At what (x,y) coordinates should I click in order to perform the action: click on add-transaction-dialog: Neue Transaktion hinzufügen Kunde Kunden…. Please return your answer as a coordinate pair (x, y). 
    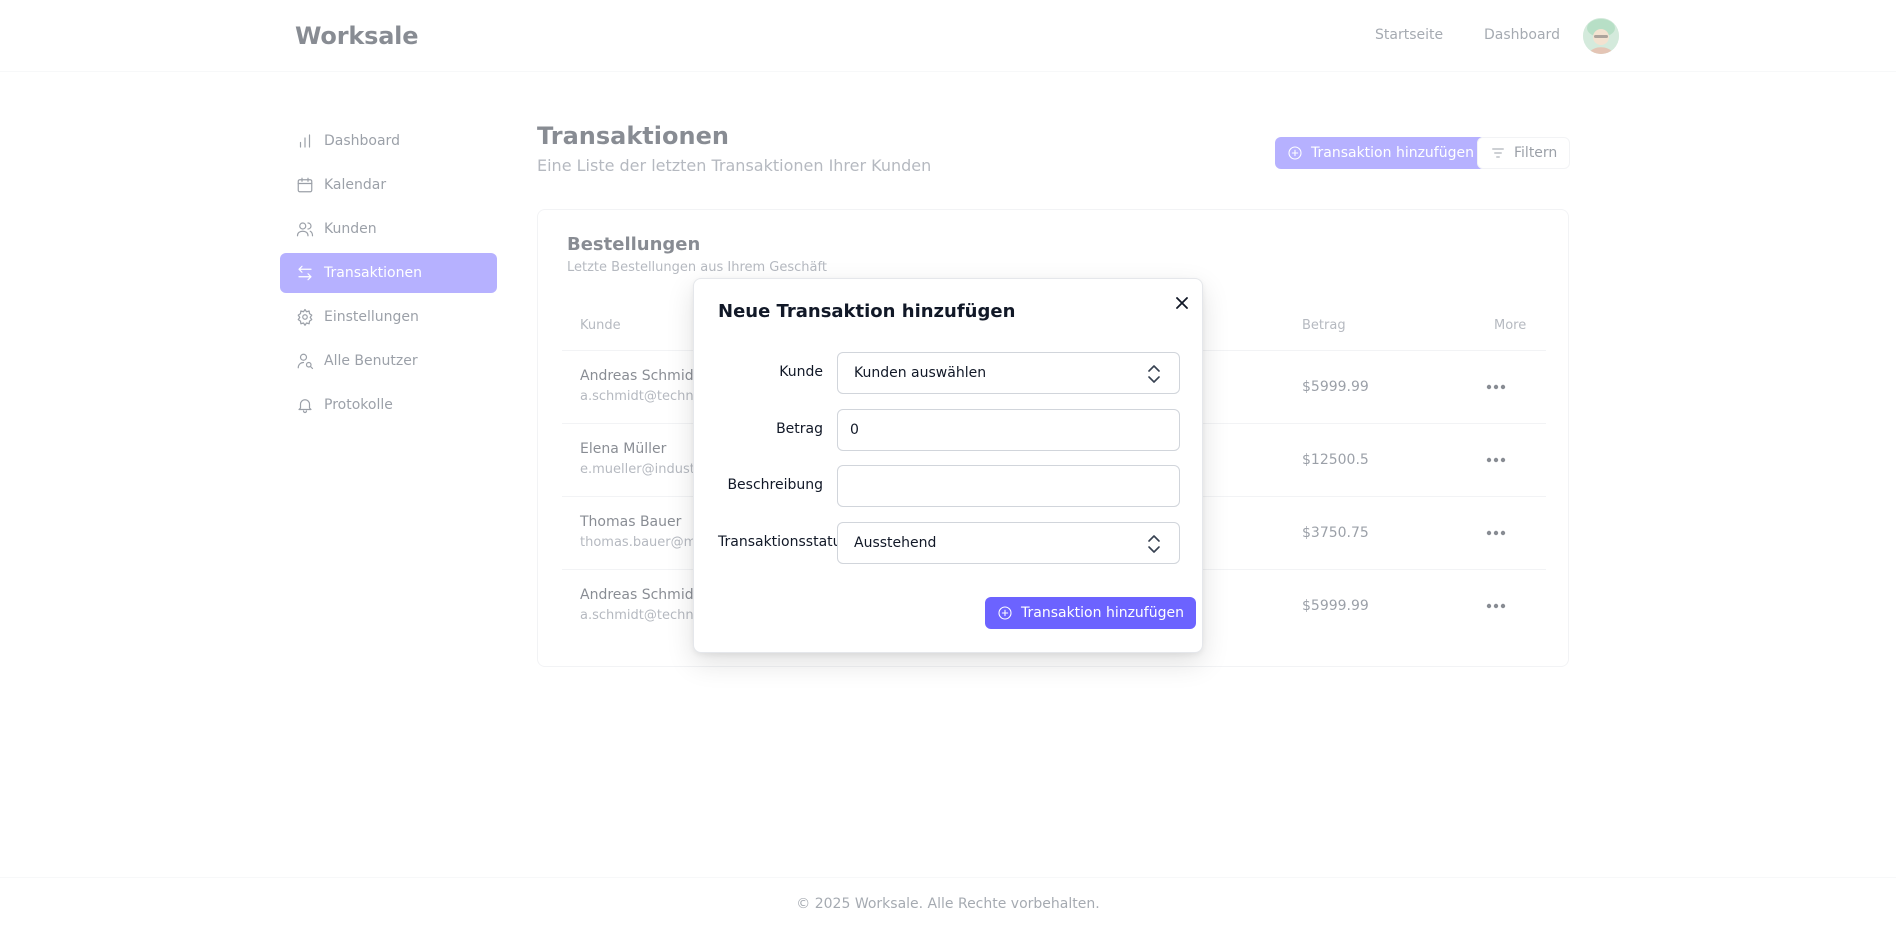
    Looking at the image, I should click on (948, 465).